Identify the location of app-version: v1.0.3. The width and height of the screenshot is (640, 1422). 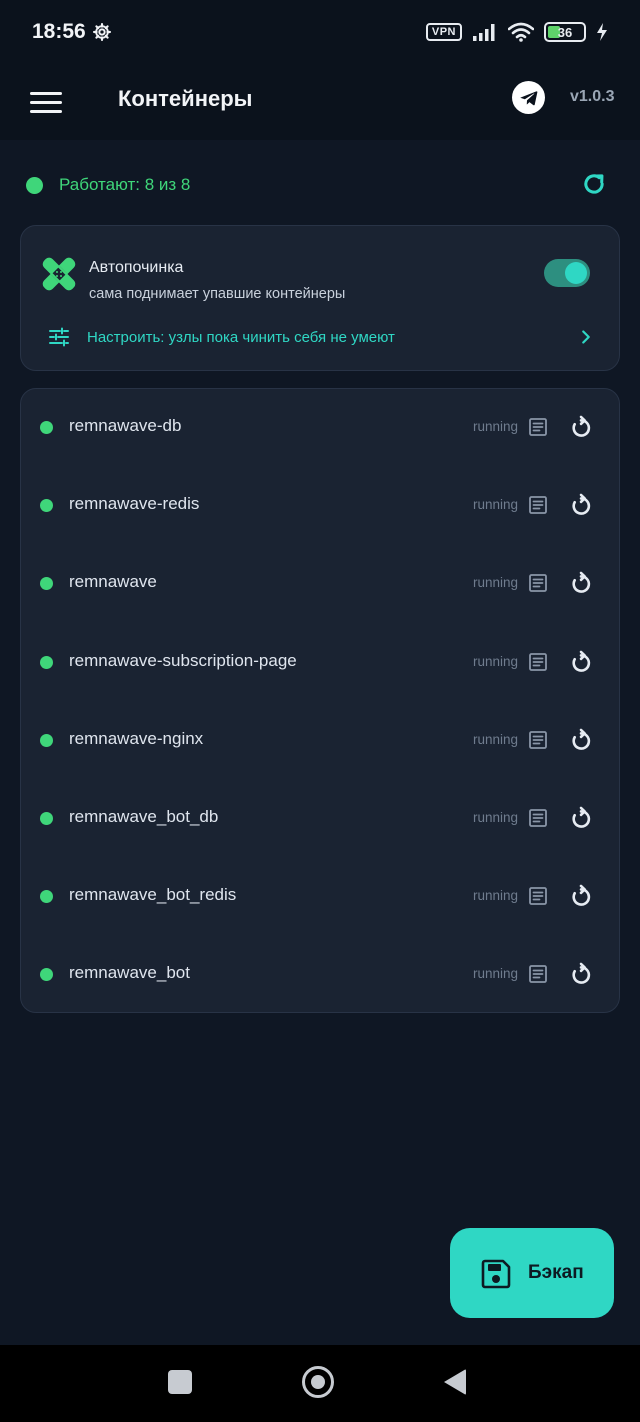
(592, 96).